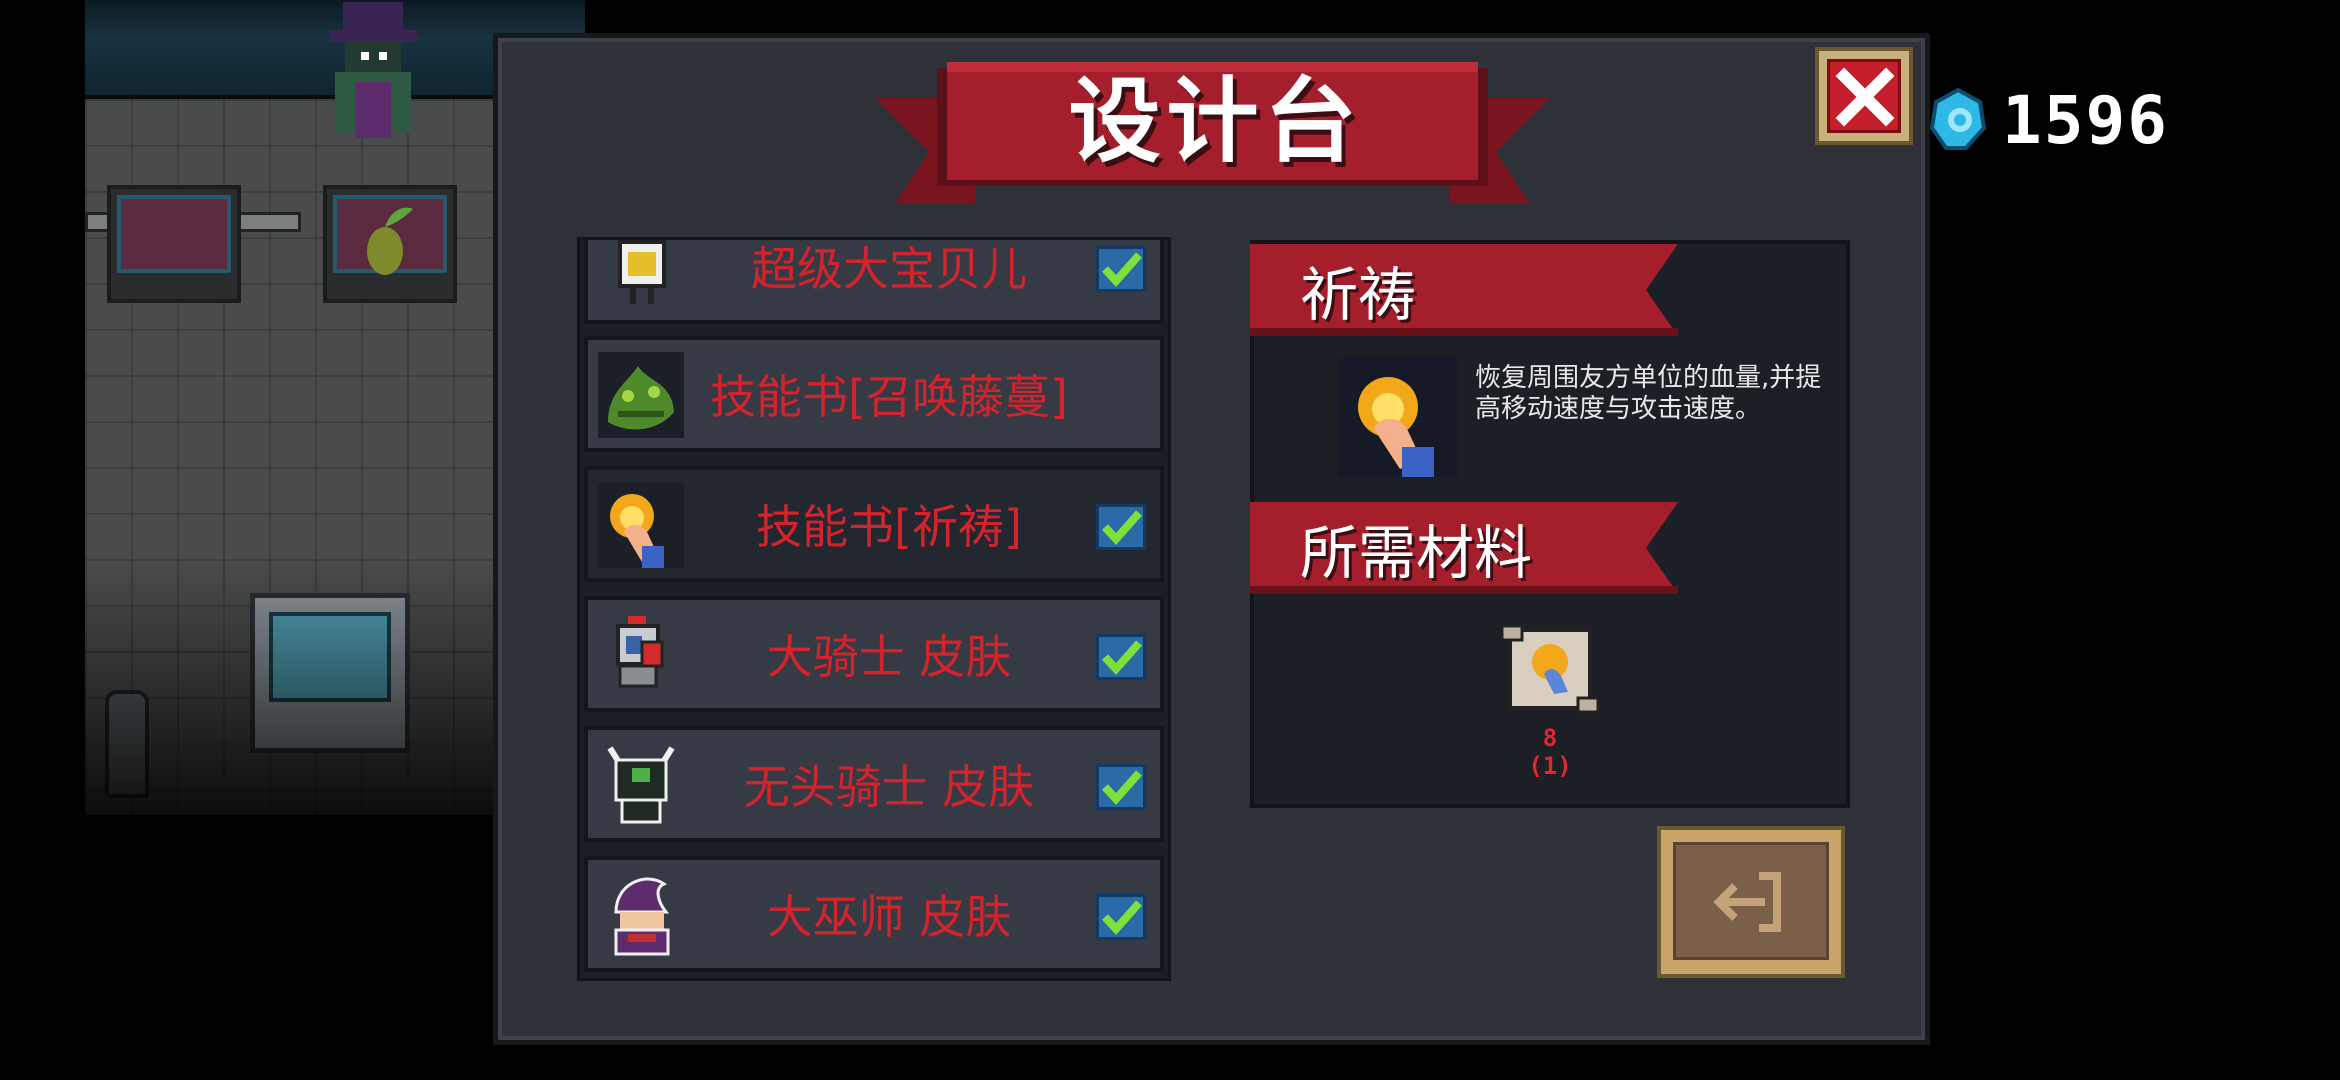  Describe the element at coordinates (1215, 121) in the screenshot. I see `page-title: 设计台` at that location.